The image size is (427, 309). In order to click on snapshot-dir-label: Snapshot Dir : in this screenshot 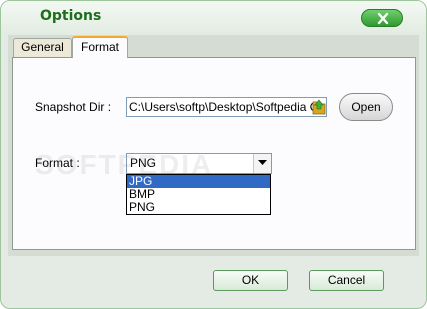, I will do `click(73, 107)`.